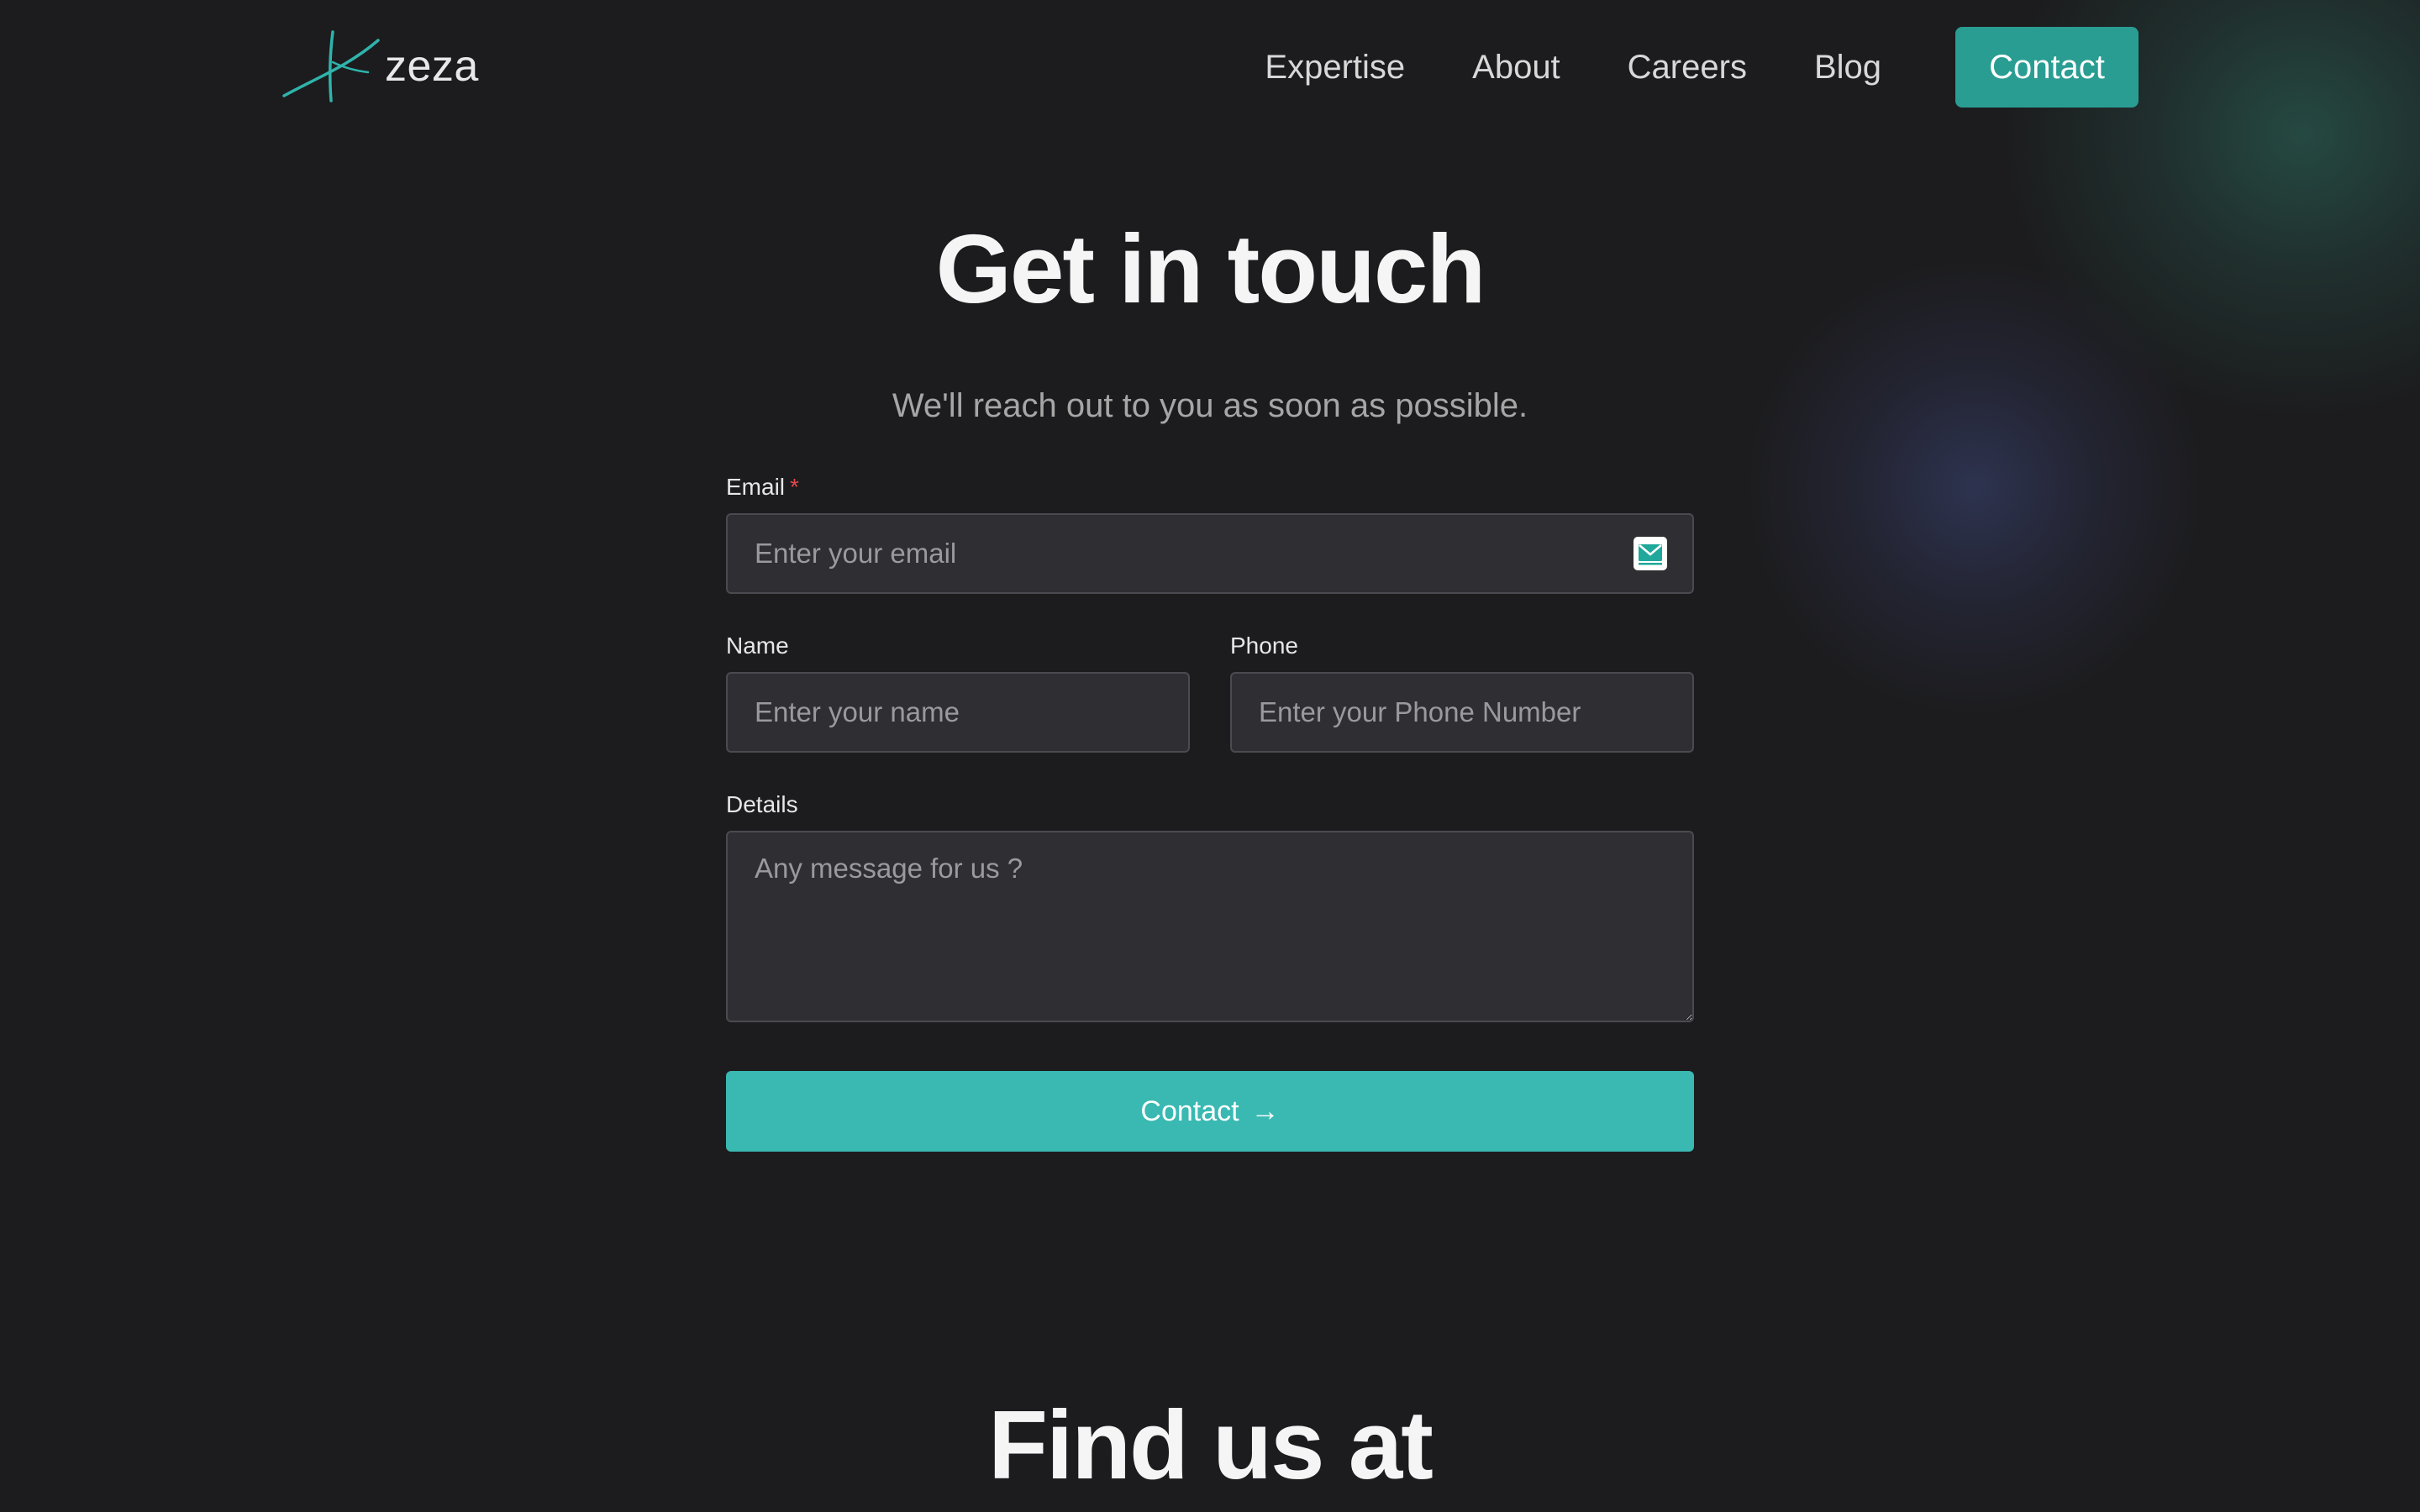 This screenshot has height=1512, width=2420. Describe the element at coordinates (432, 66) in the screenshot. I see `logo-text: zeza` at that location.